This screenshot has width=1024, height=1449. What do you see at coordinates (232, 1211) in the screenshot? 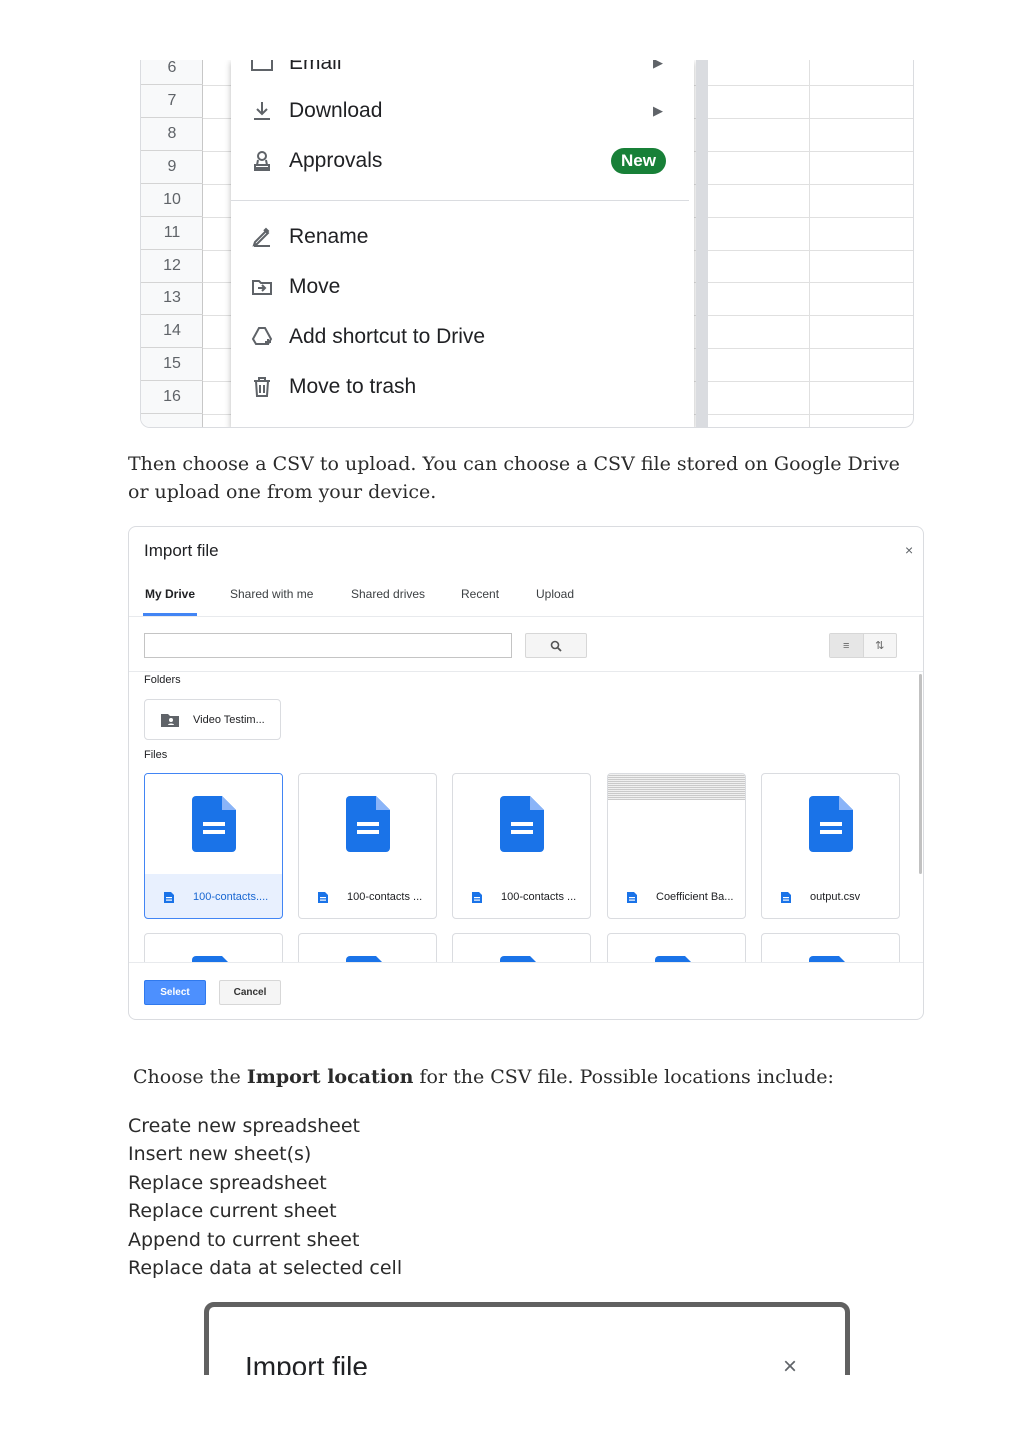
I see `list-item: Replace current sheet` at bounding box center [232, 1211].